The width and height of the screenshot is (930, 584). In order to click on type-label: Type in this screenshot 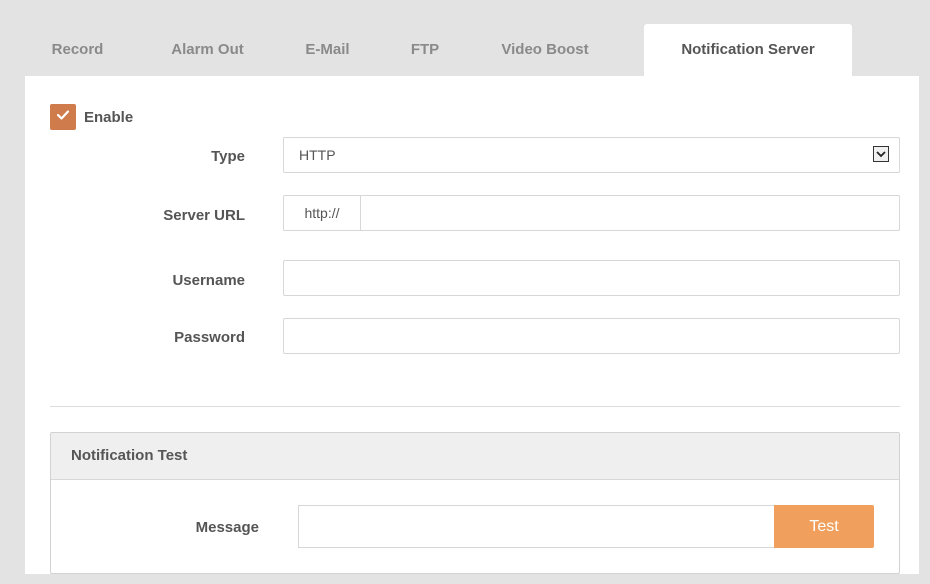, I will do `click(228, 156)`.